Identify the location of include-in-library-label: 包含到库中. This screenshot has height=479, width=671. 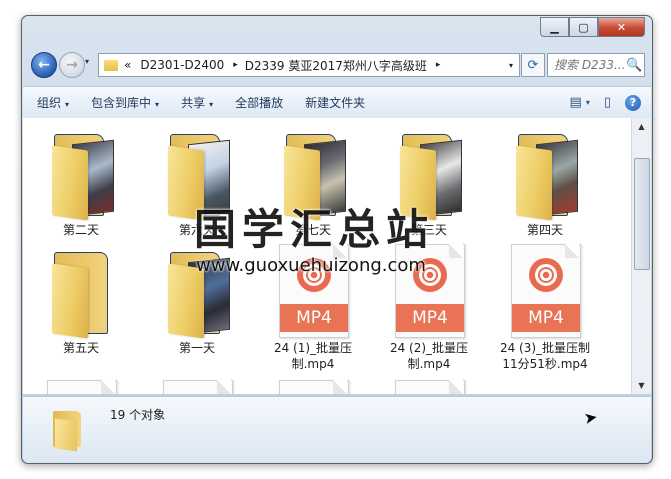
(121, 103).